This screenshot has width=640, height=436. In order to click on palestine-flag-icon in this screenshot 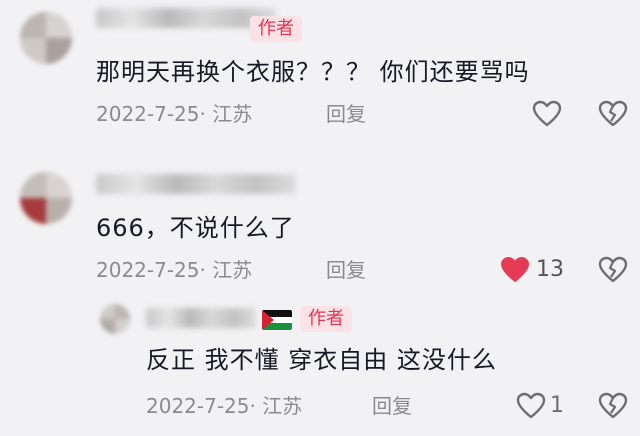, I will do `click(277, 320)`.